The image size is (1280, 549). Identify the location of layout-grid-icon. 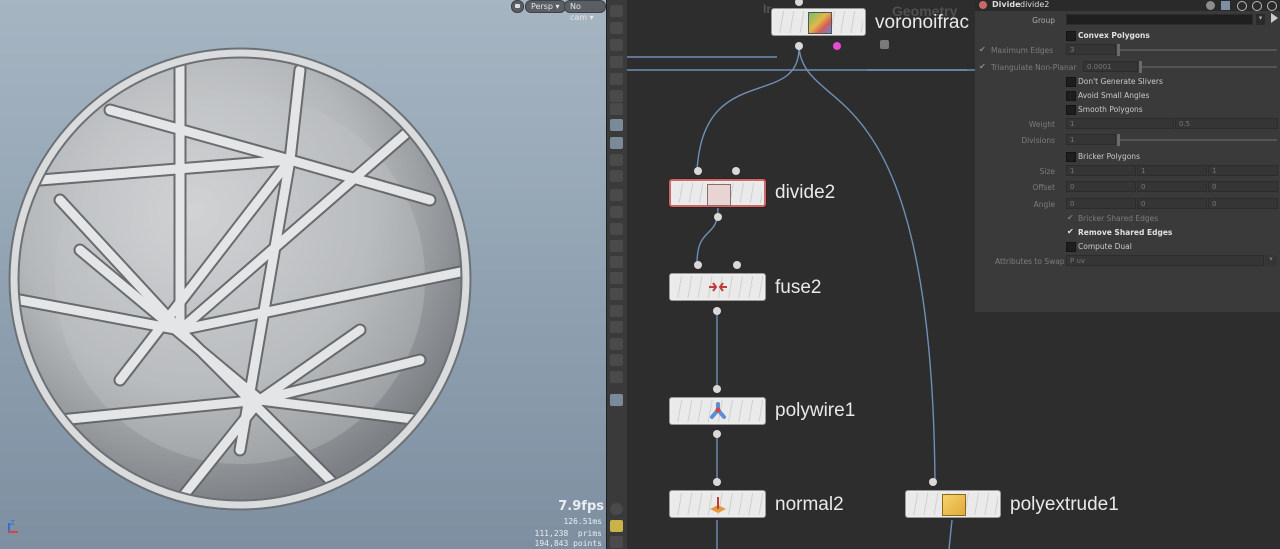
(616, 526).